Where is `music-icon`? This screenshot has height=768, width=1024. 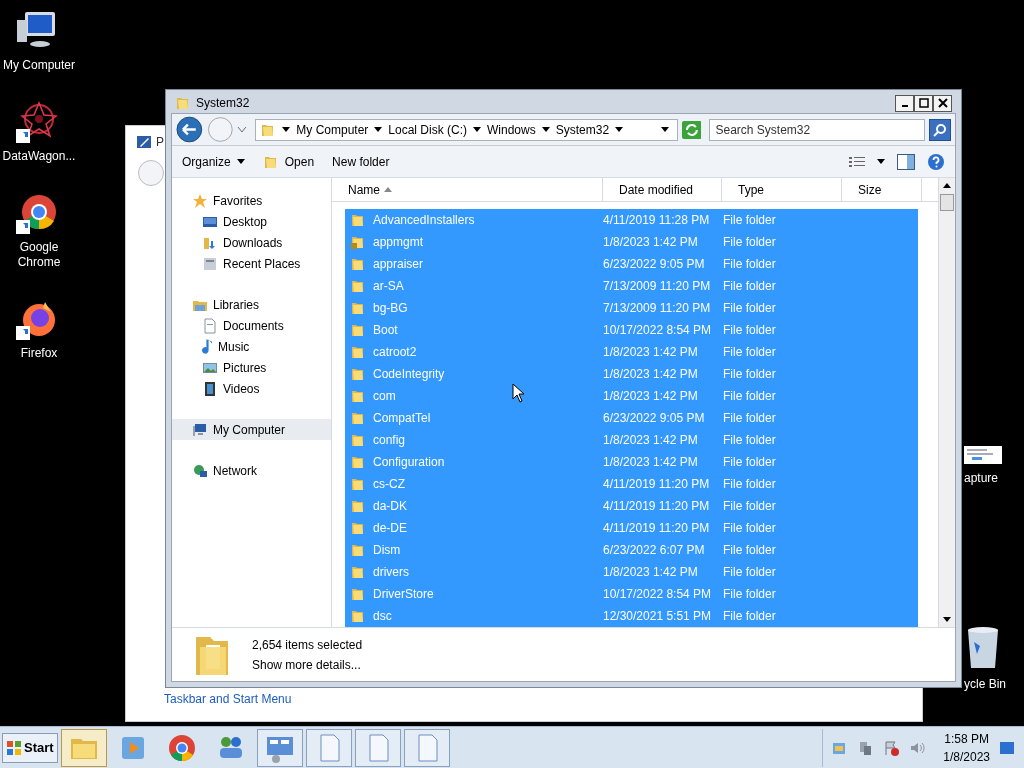 music-icon is located at coordinates (207, 346).